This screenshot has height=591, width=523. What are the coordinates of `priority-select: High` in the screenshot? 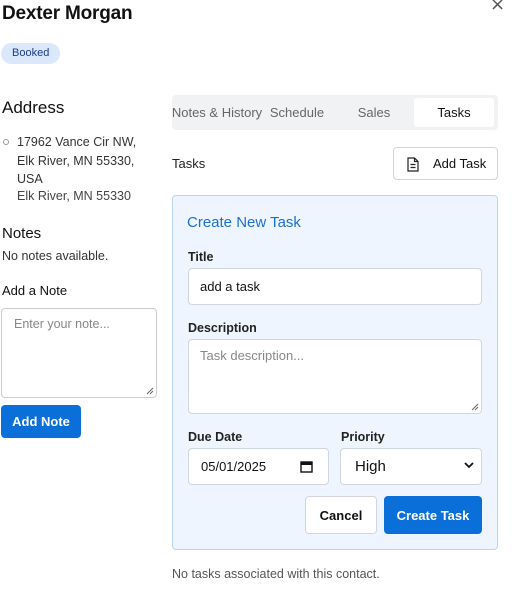 It's located at (411, 466).